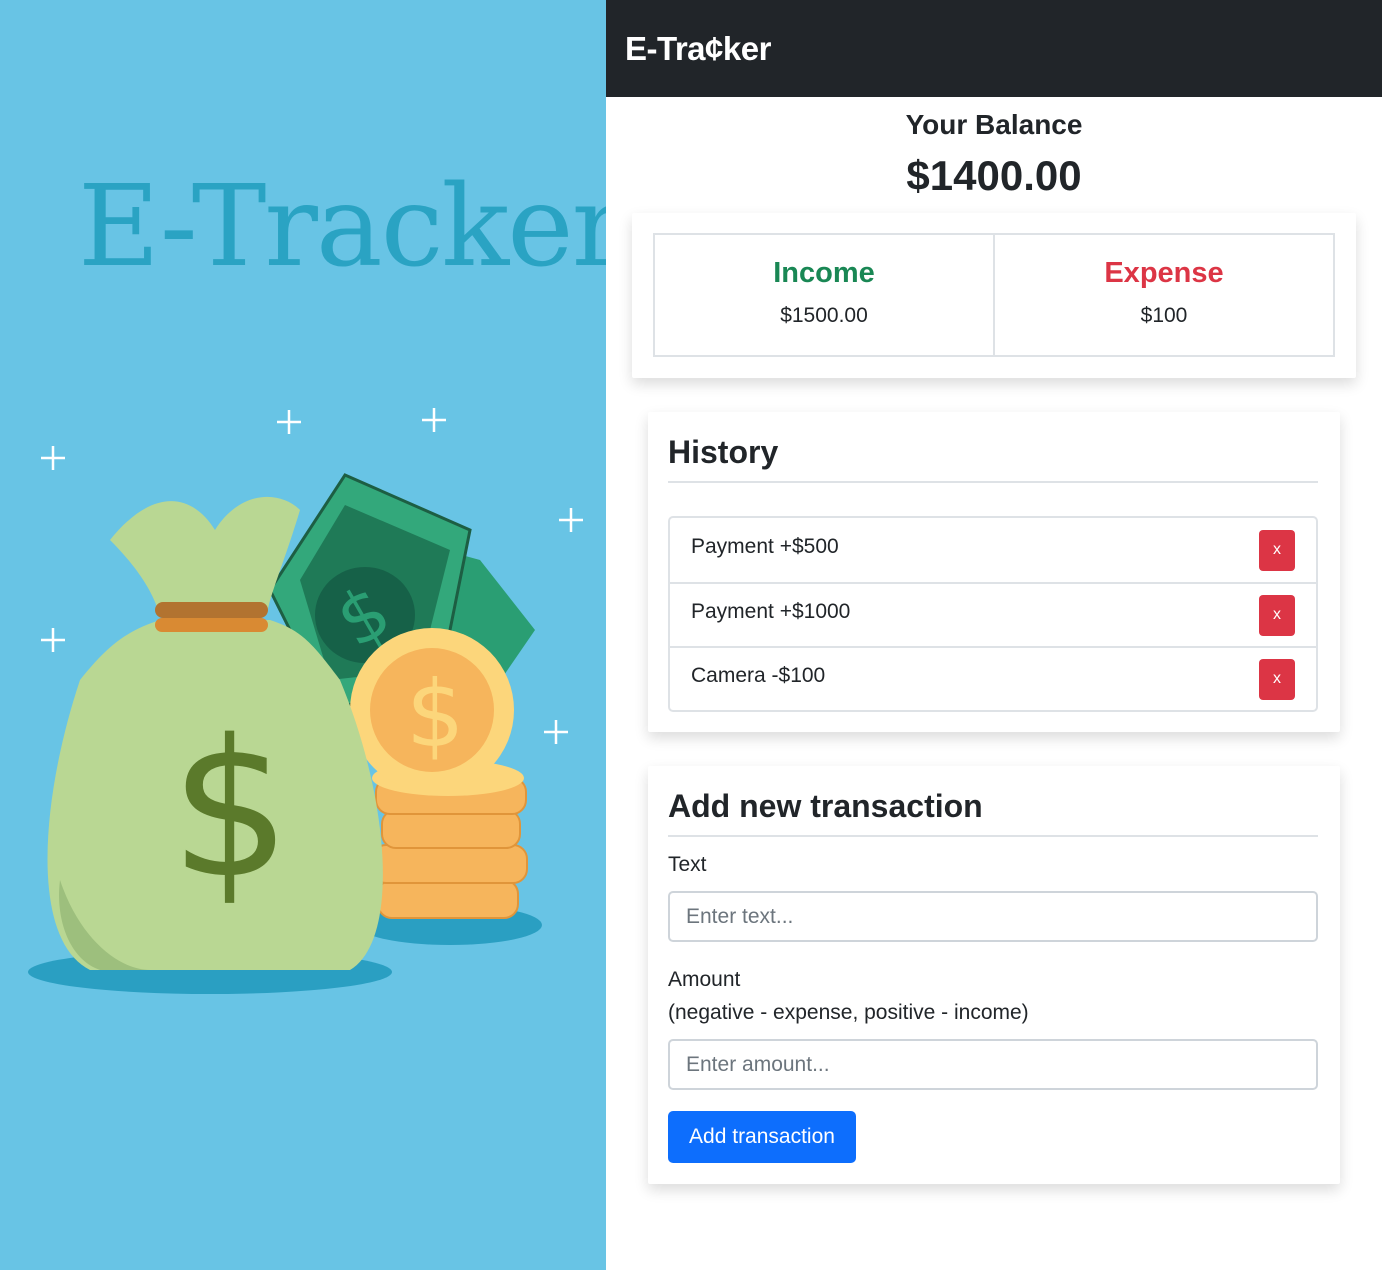  Describe the element at coordinates (1164, 315) in the screenshot. I see `expense-amount: $100` at that location.